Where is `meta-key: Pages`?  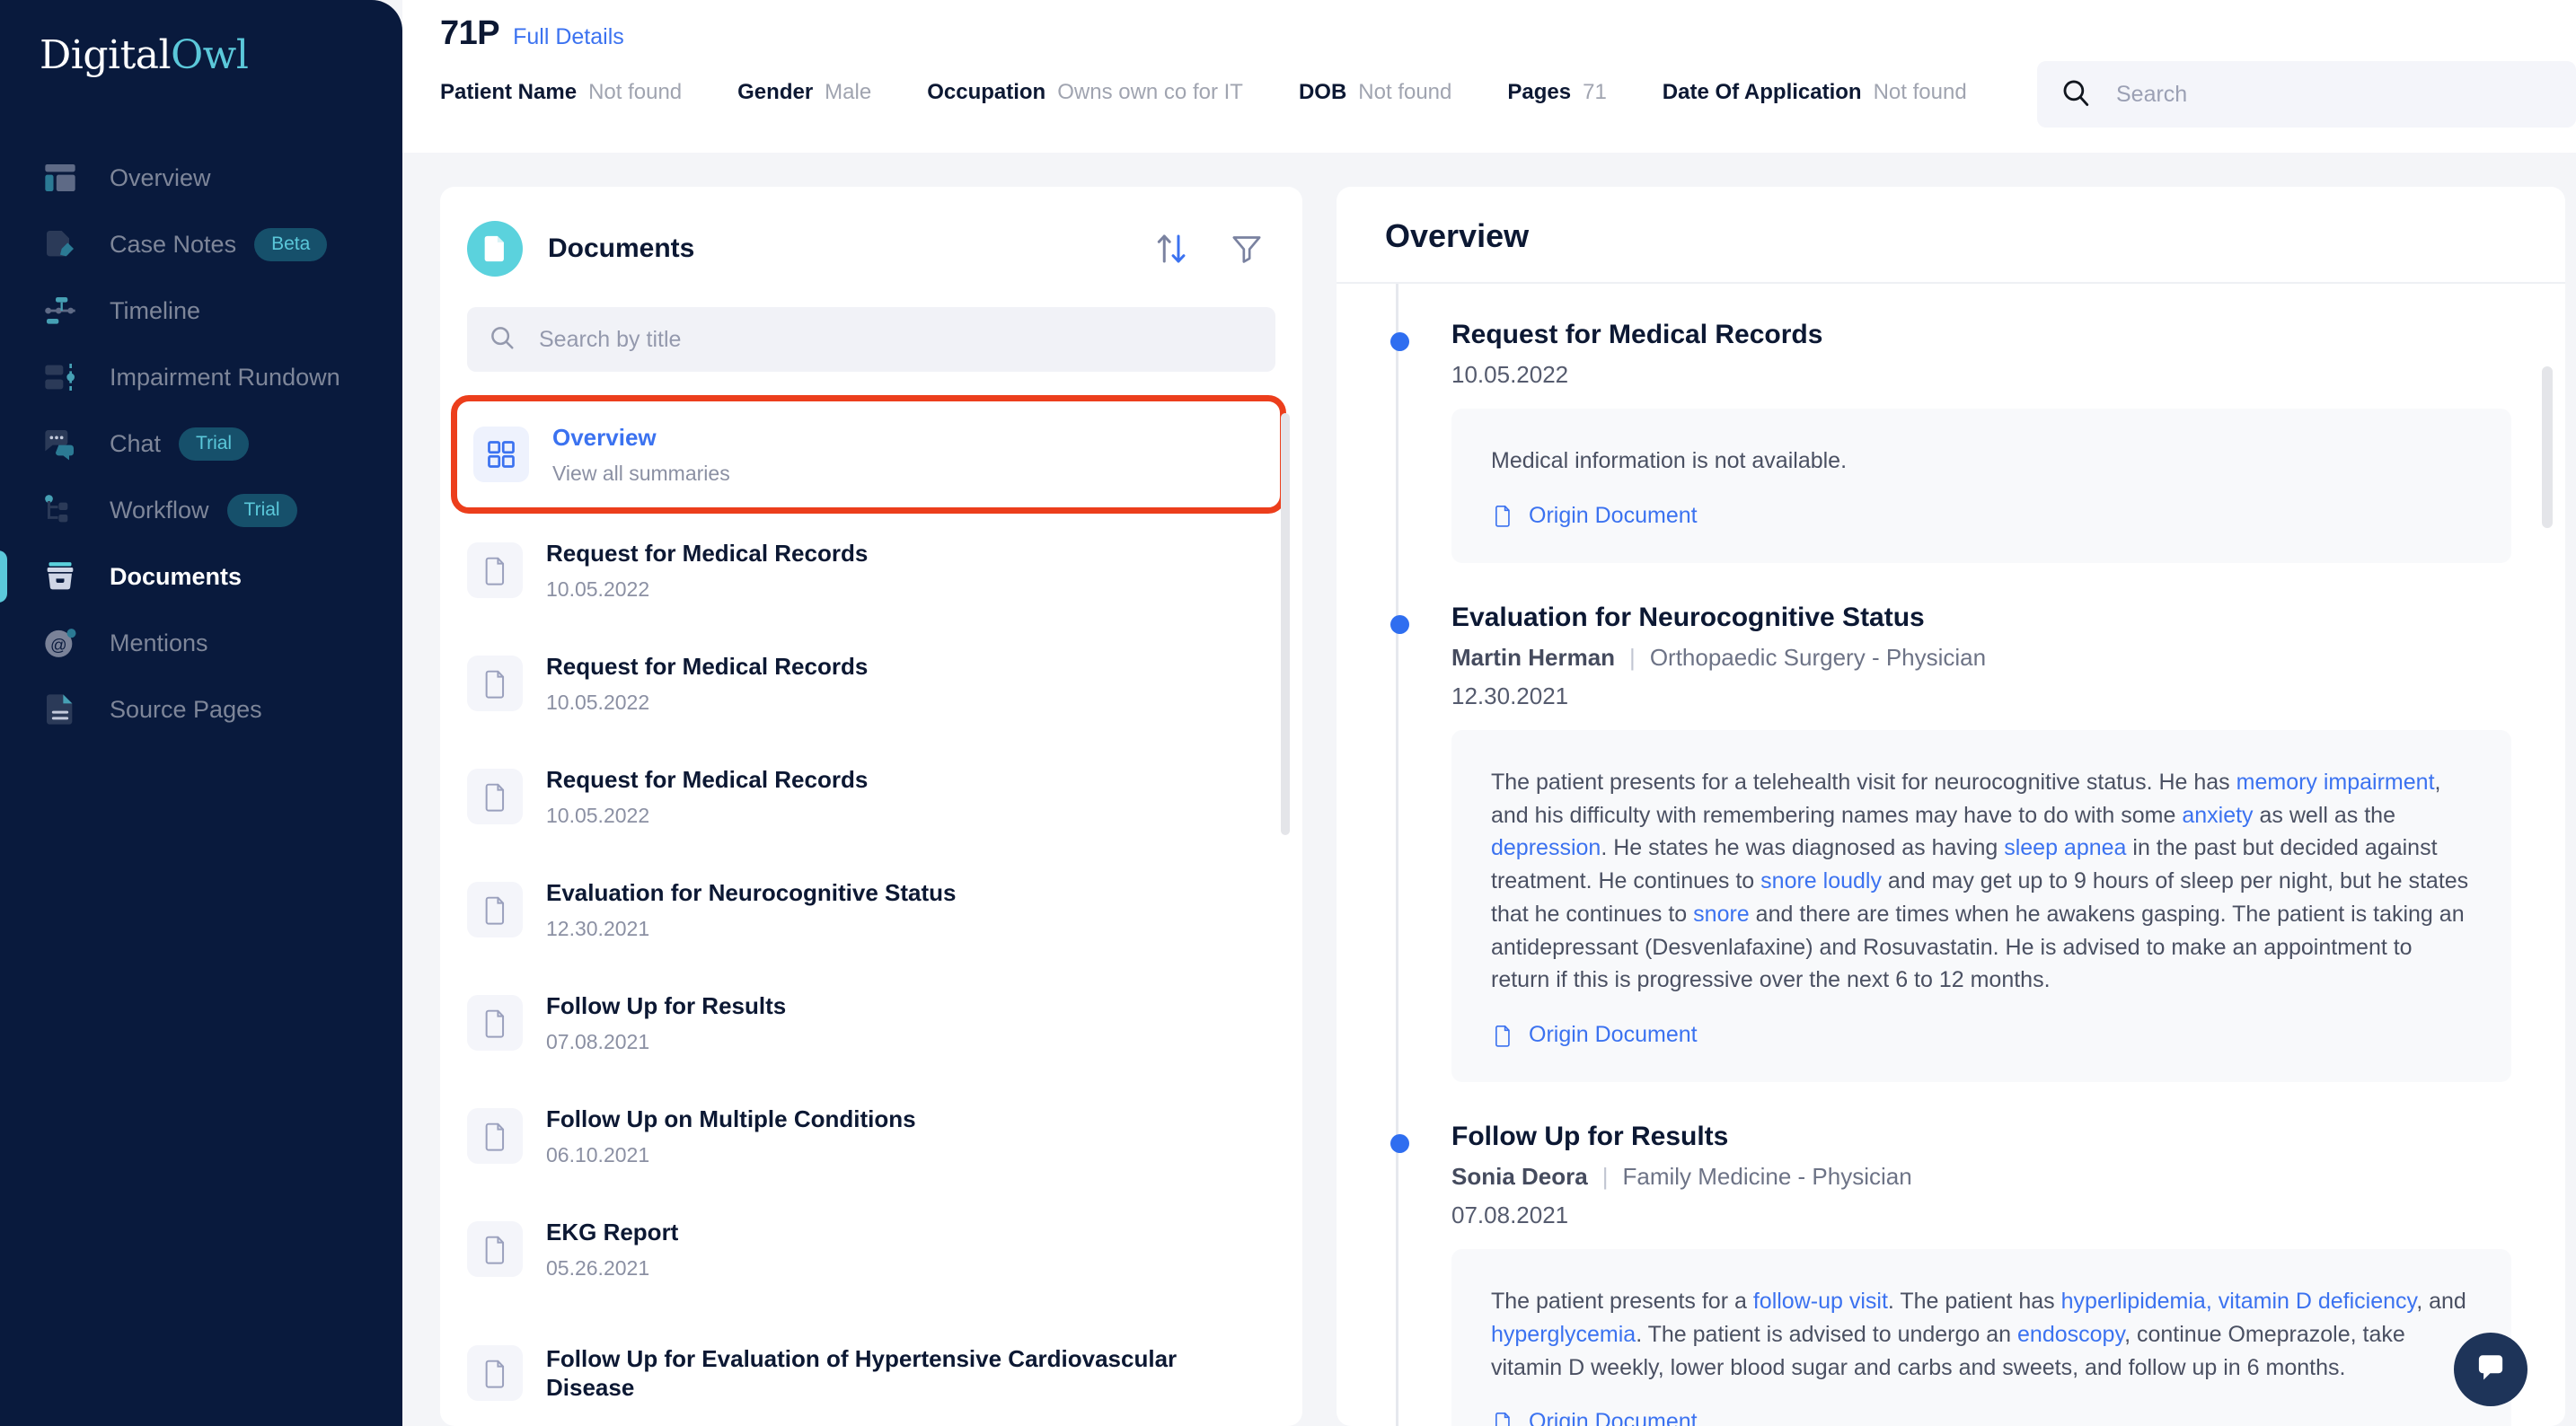 meta-key: Pages is located at coordinates (1539, 92).